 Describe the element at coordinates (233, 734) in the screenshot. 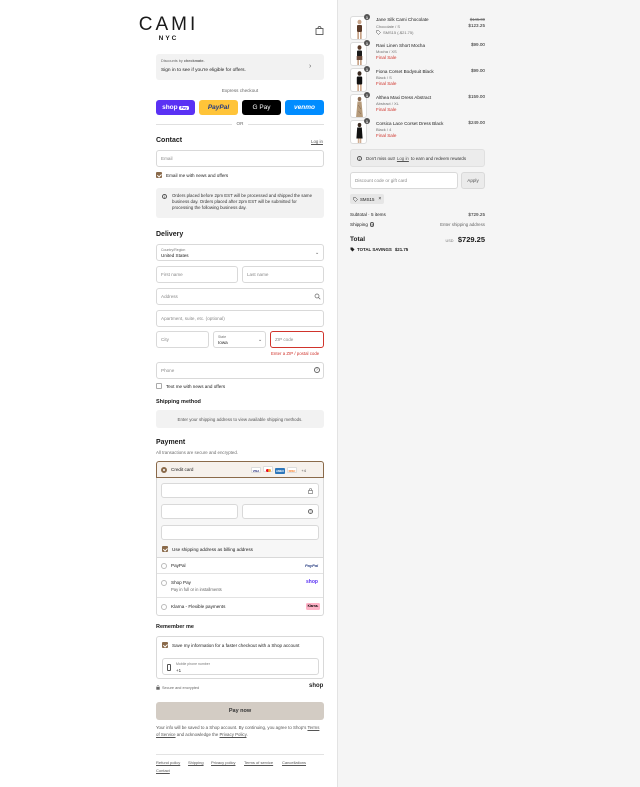

I see `privacy-link: Privacy Policy` at that location.